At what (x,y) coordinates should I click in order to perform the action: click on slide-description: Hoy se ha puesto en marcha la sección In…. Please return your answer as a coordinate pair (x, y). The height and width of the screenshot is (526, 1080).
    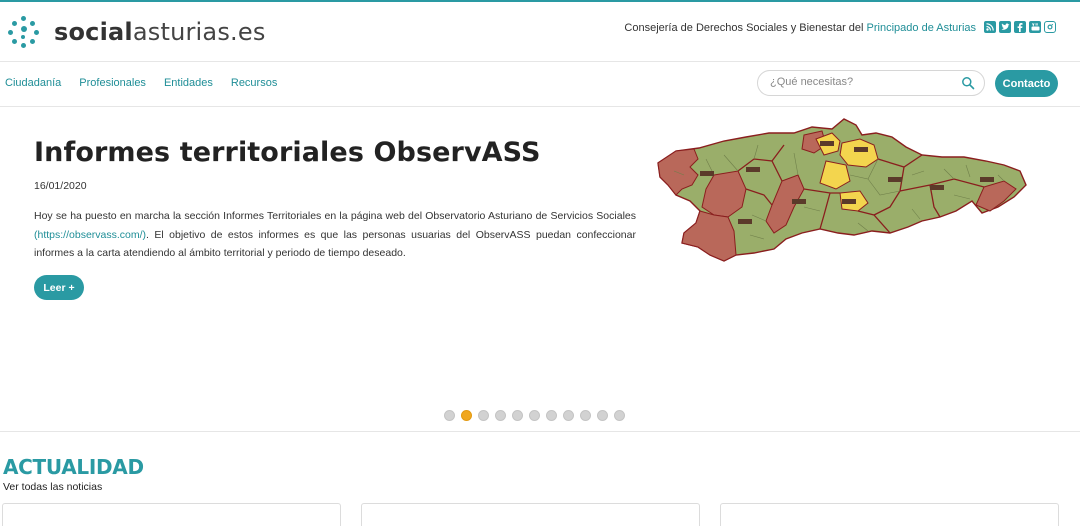
    Looking at the image, I should click on (335, 234).